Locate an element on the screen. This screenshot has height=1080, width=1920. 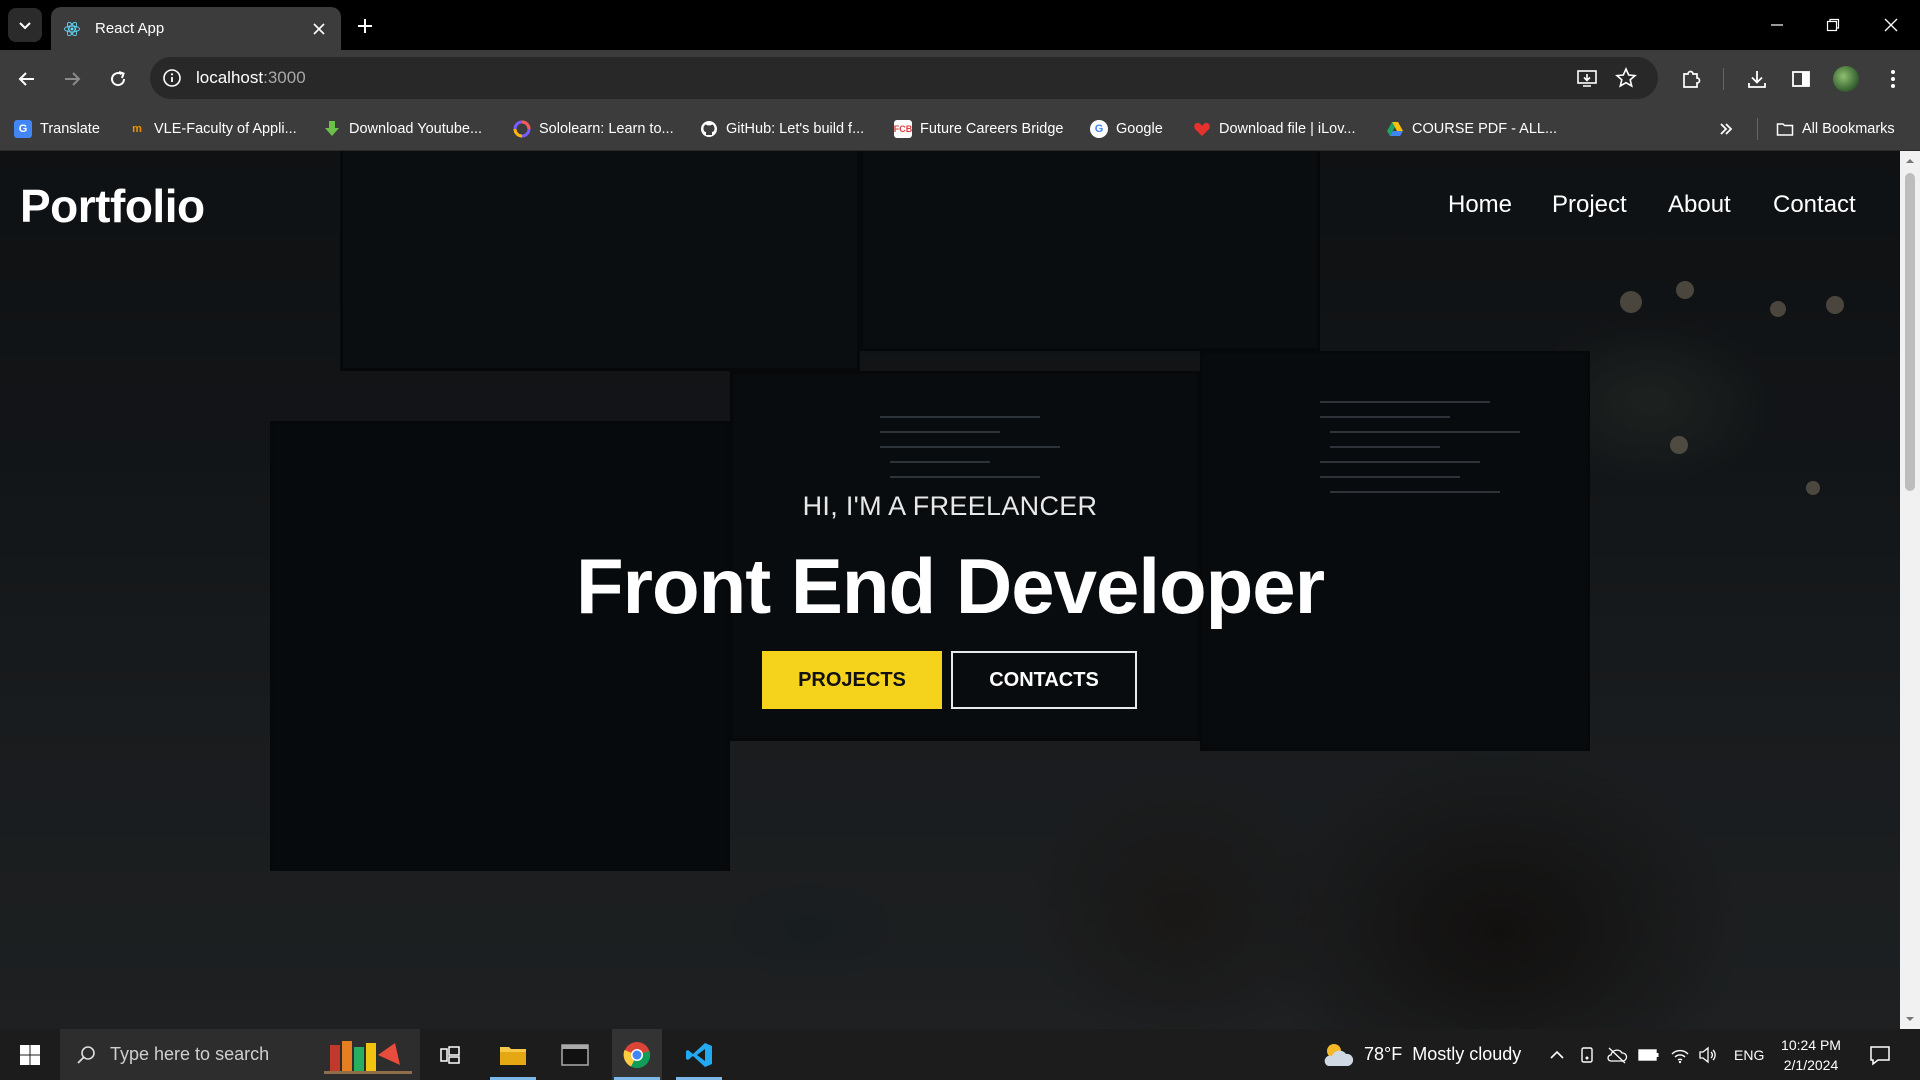
drive-icon is located at coordinates (1395, 129).